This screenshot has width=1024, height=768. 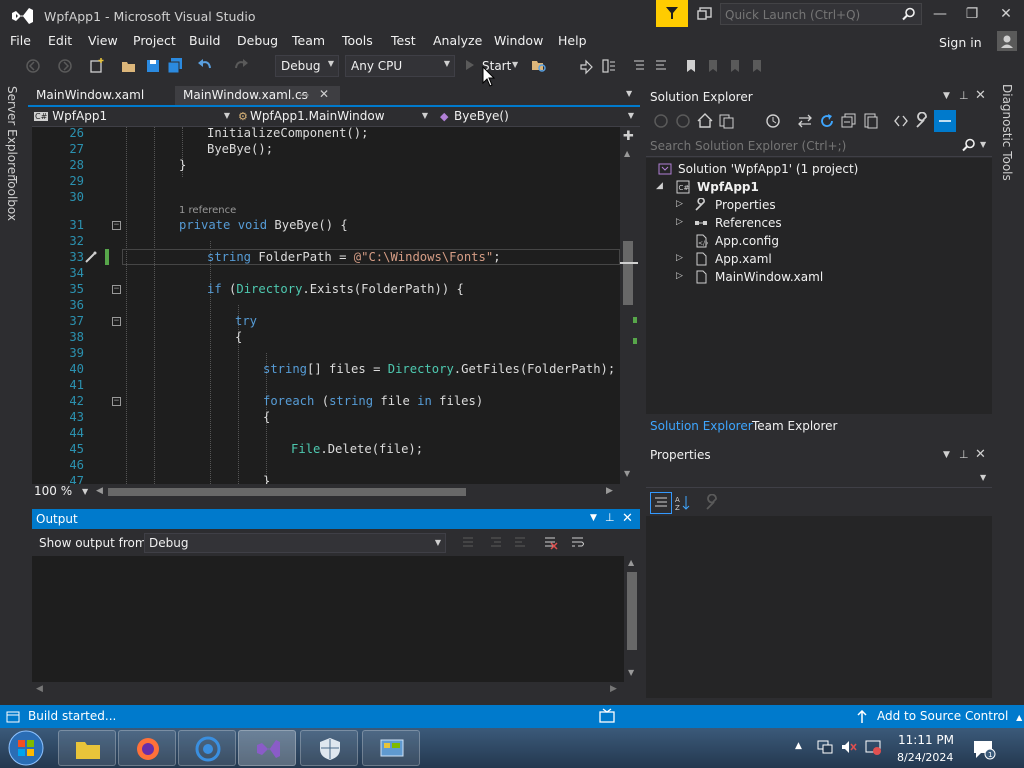 I want to click on refresh-icon, so click(x=827, y=121).